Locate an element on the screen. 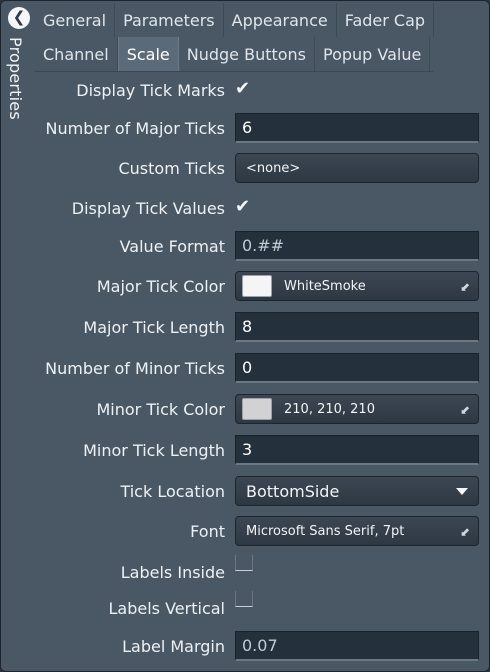 This screenshot has width=490, height=672. labels-vertical-label: Labels Vertical is located at coordinates (166, 608).